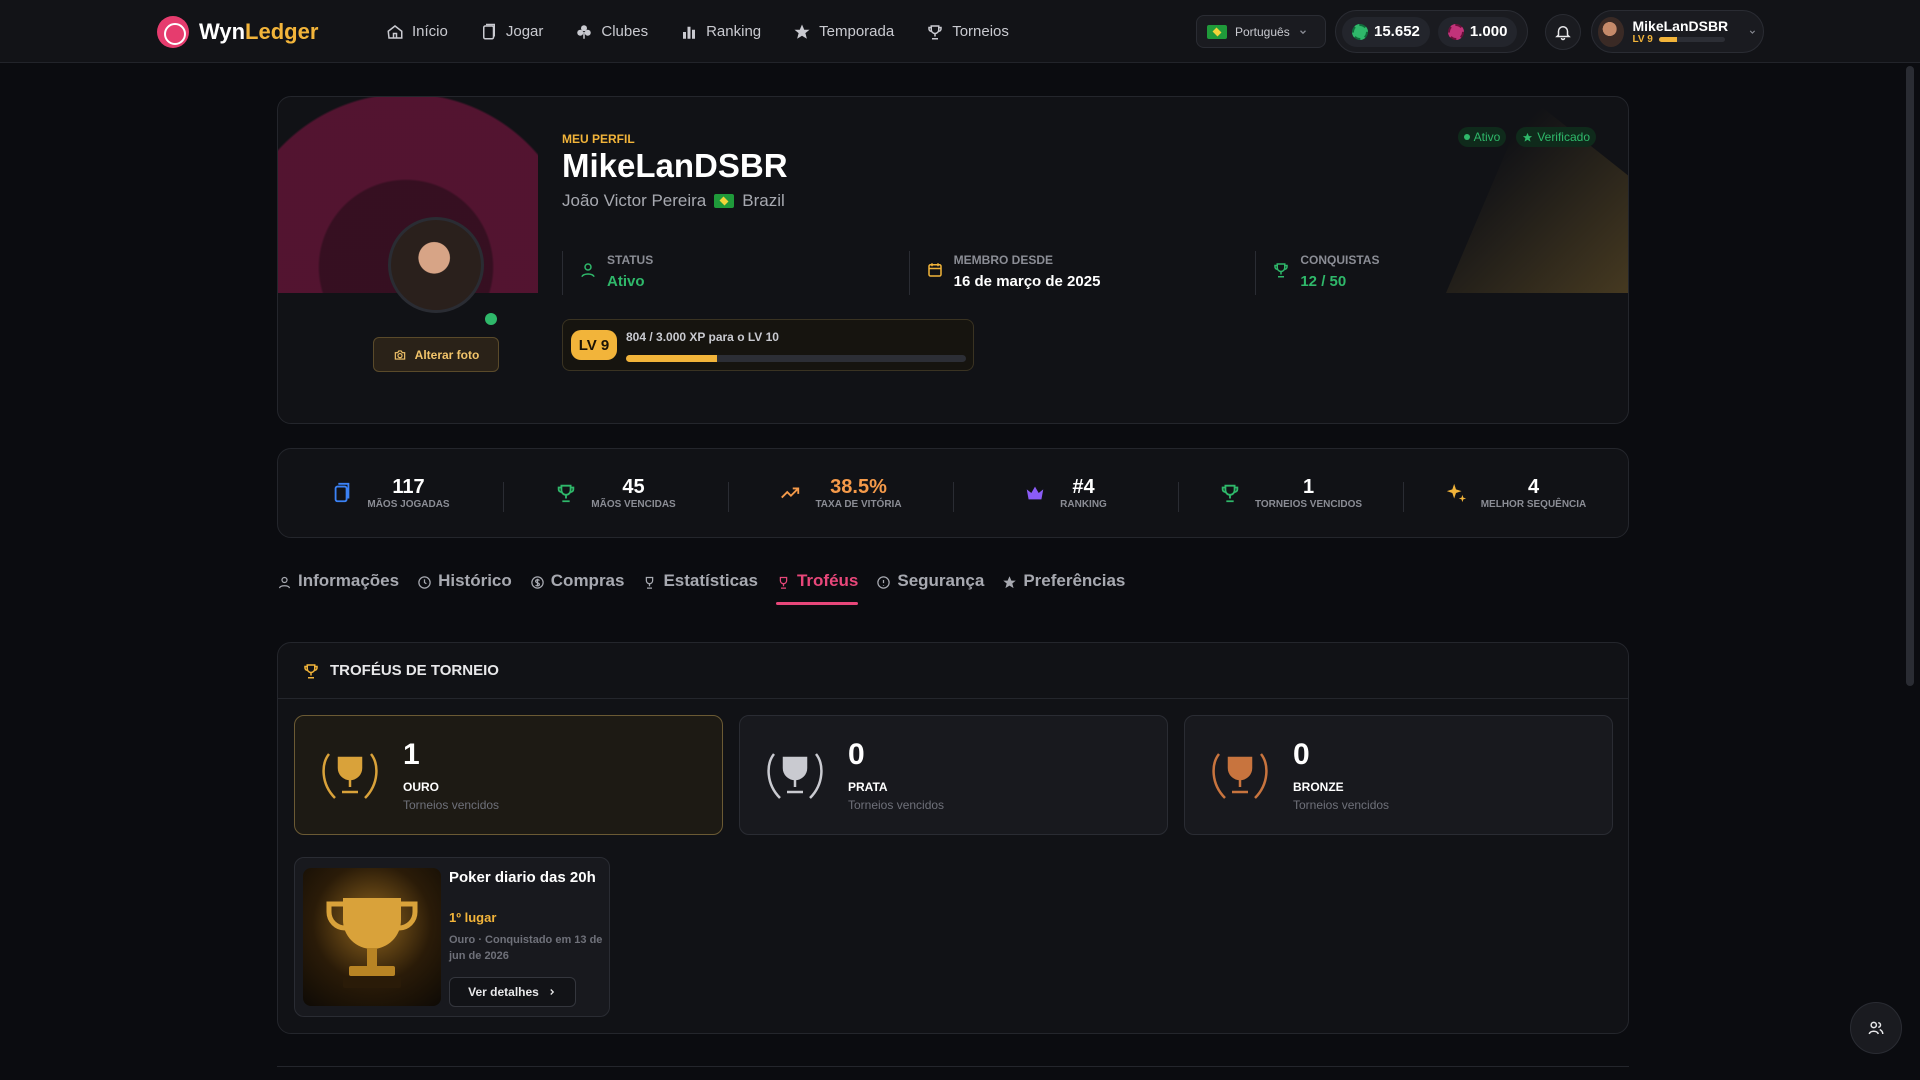  What do you see at coordinates (436, 354) in the screenshot?
I see `change-photo-button: Alterar foto` at bounding box center [436, 354].